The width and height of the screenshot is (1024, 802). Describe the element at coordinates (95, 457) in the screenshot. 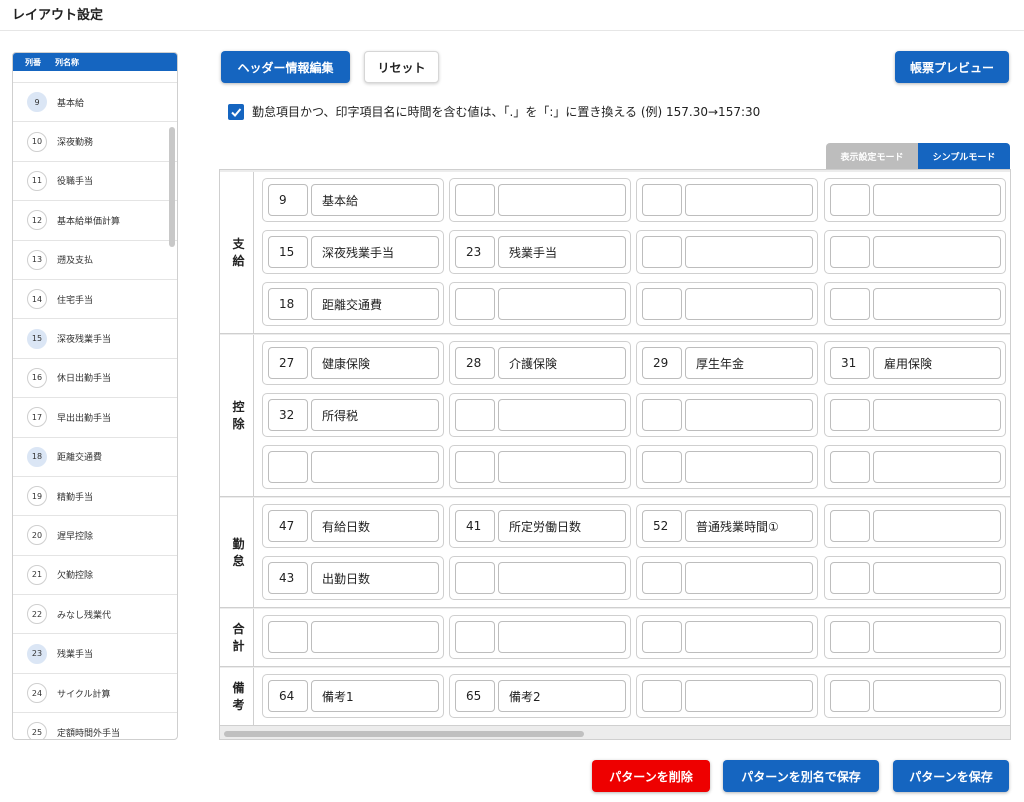

I see `list-item: 18 距離交通費` at that location.